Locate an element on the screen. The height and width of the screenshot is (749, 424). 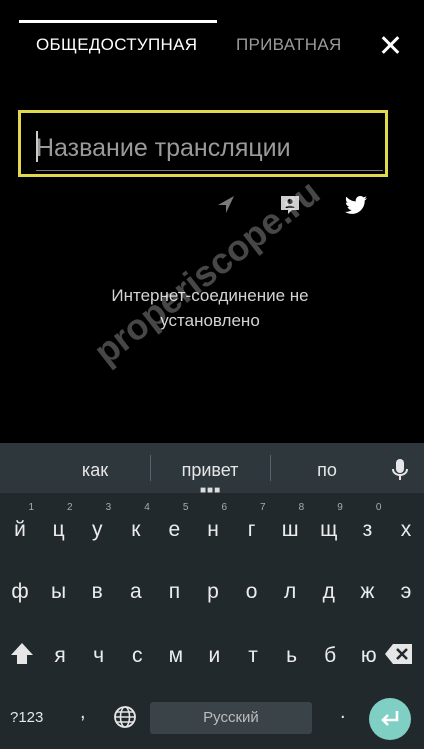
key-label: э is located at coordinates (406, 591).